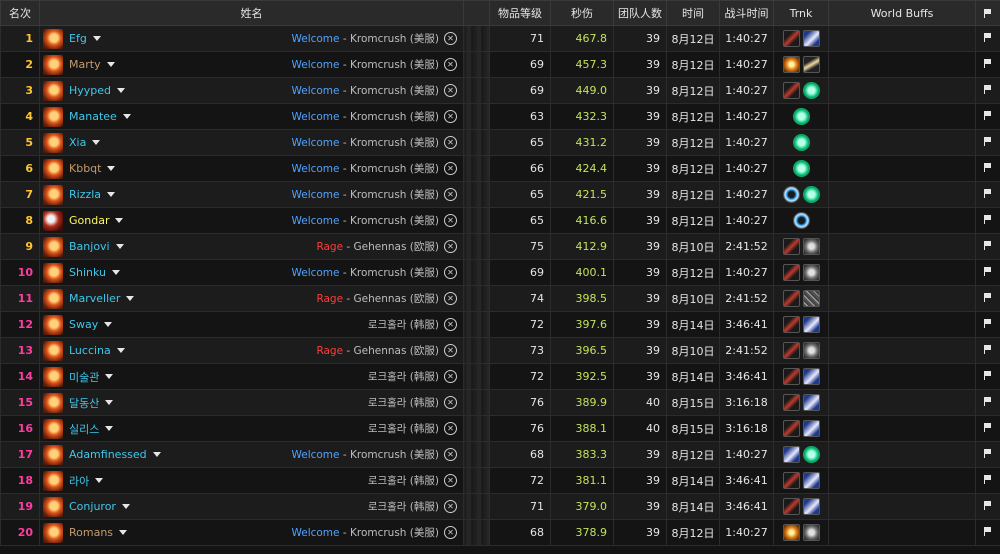 Image resolution: width=1000 pixels, height=554 pixels. Describe the element at coordinates (90, 350) in the screenshot. I see `player-name: Luccina` at that location.